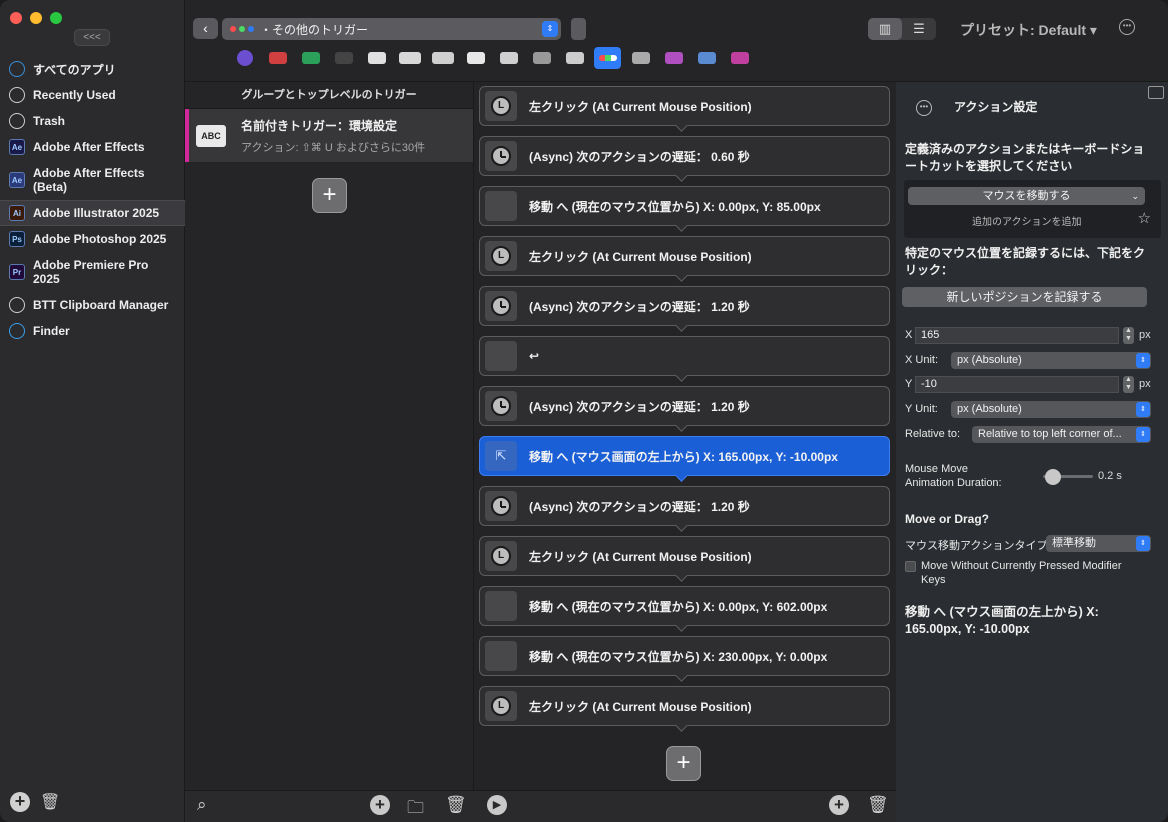  I want to click on move-type-value: 標準移動, so click(1074, 543).